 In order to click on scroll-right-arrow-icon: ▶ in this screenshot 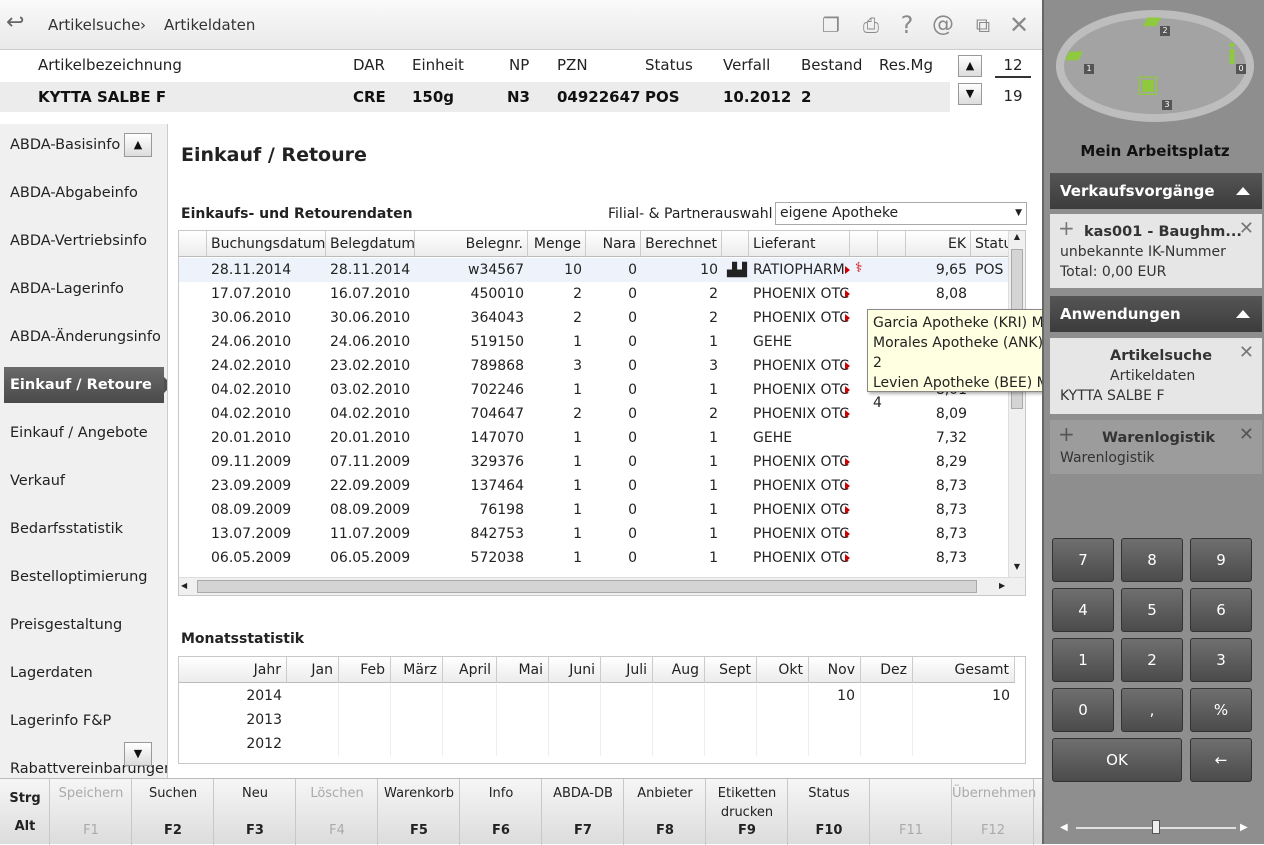, I will do `click(1006, 586)`.